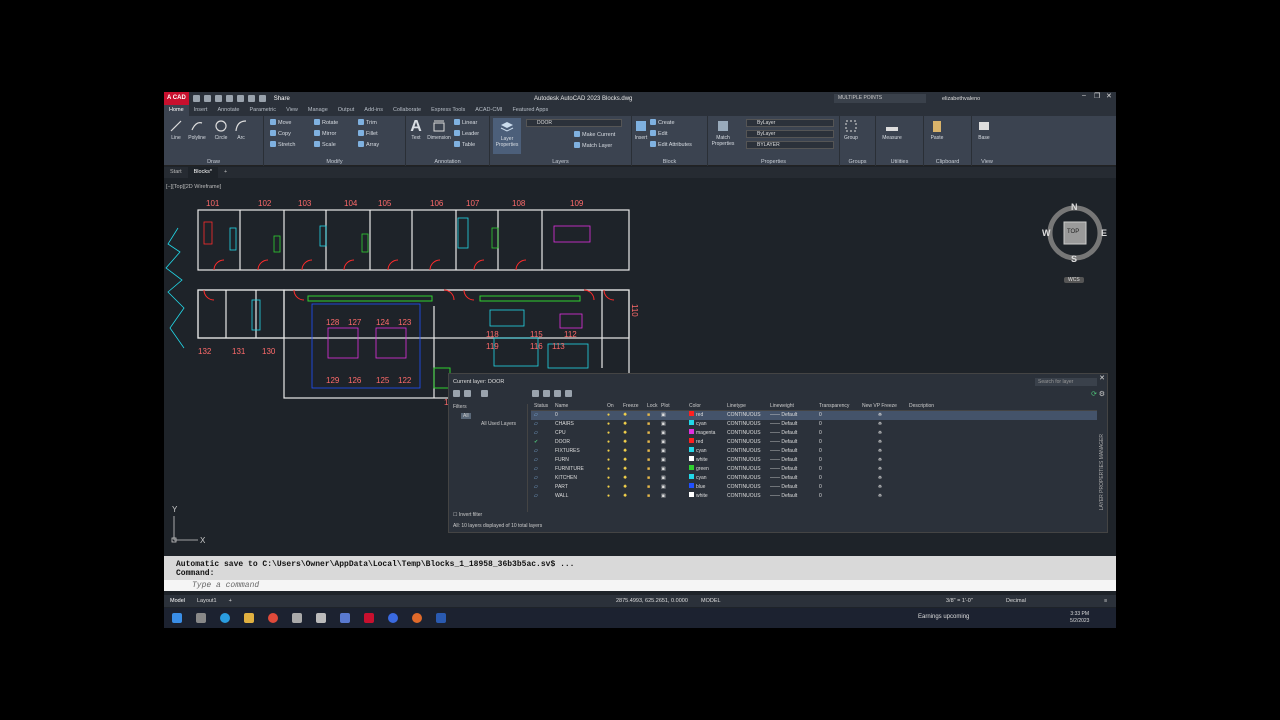 This screenshot has width=1280, height=720. What do you see at coordinates (221, 130) in the screenshot?
I see `circle-button: Circle` at bounding box center [221, 130].